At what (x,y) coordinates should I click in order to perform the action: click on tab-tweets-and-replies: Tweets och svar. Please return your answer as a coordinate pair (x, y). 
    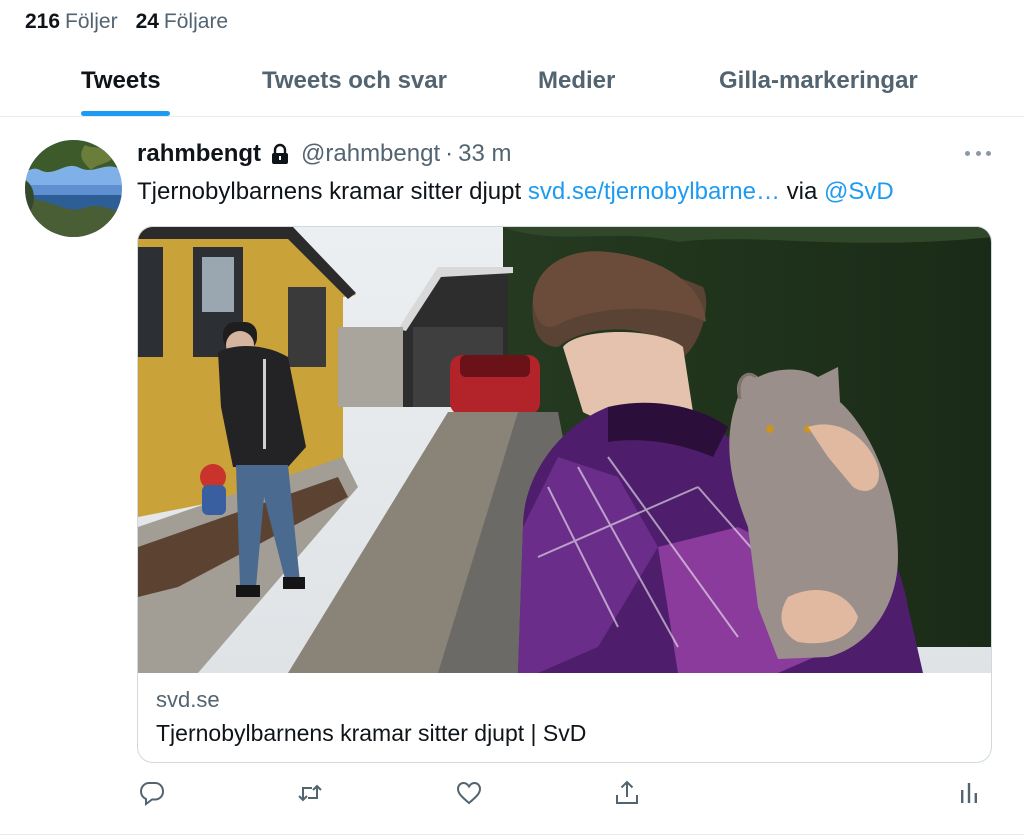
    Looking at the image, I should click on (354, 81).